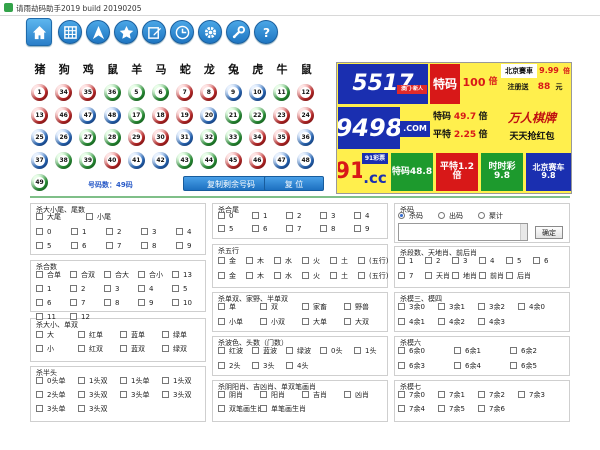 The image size is (600, 450). Describe the element at coordinates (134, 381) in the screenshot. I see `checkbox-option: 1头单` at that location.